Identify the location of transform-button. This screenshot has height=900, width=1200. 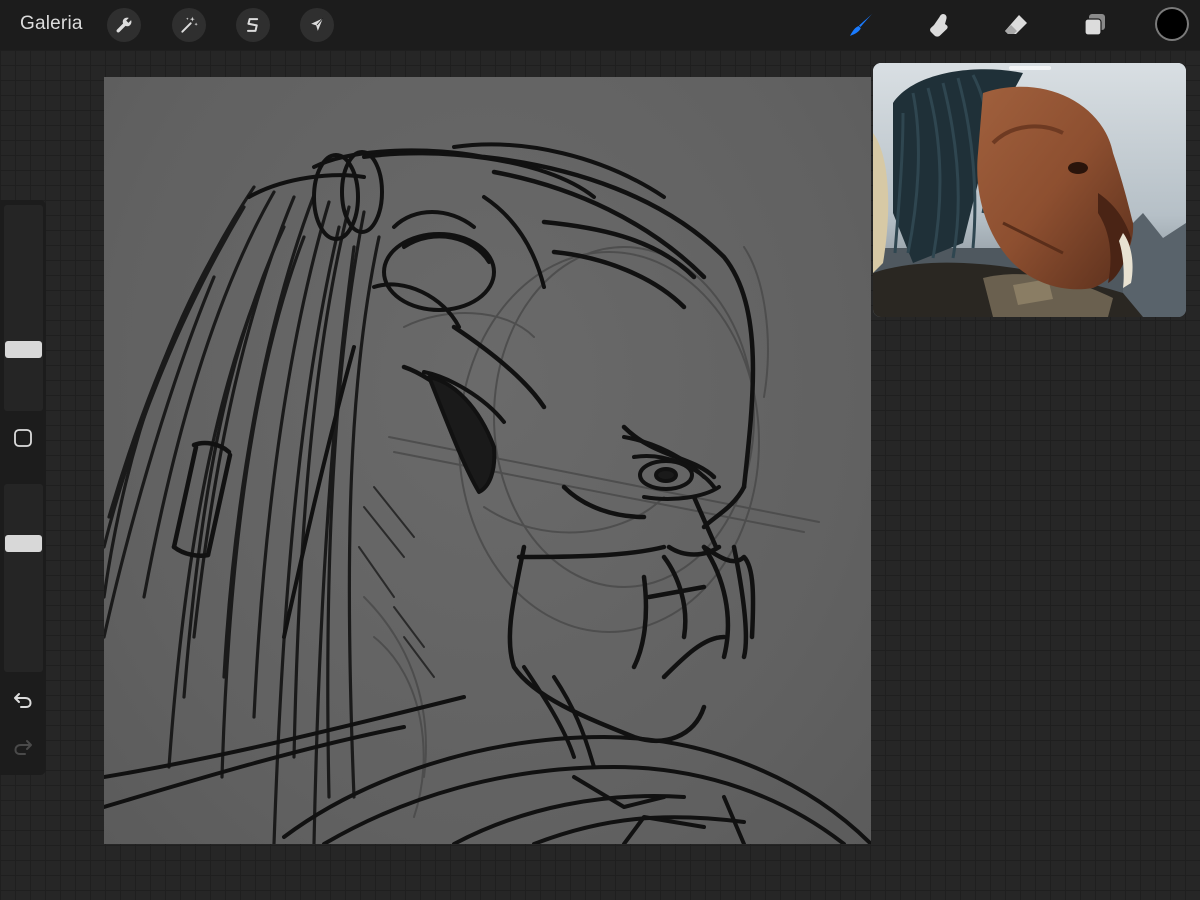
(317, 25).